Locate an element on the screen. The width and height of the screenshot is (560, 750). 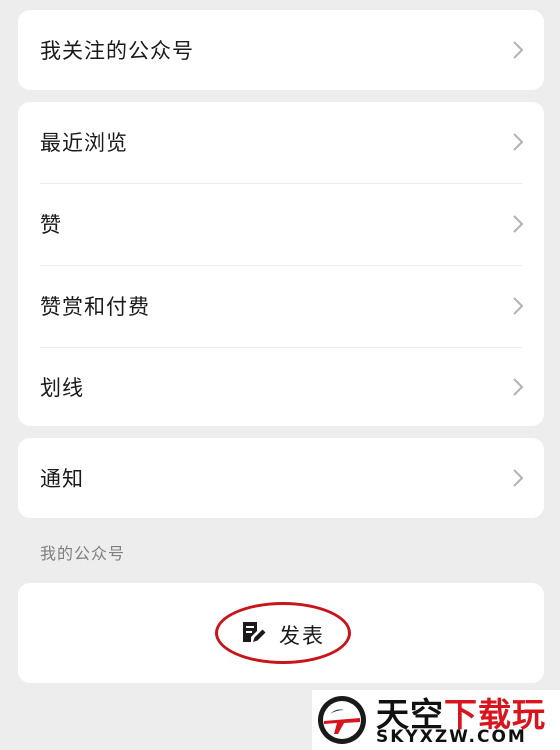
menu-item-followed-accounts: 我关注的公众号 is located at coordinates (281, 50).